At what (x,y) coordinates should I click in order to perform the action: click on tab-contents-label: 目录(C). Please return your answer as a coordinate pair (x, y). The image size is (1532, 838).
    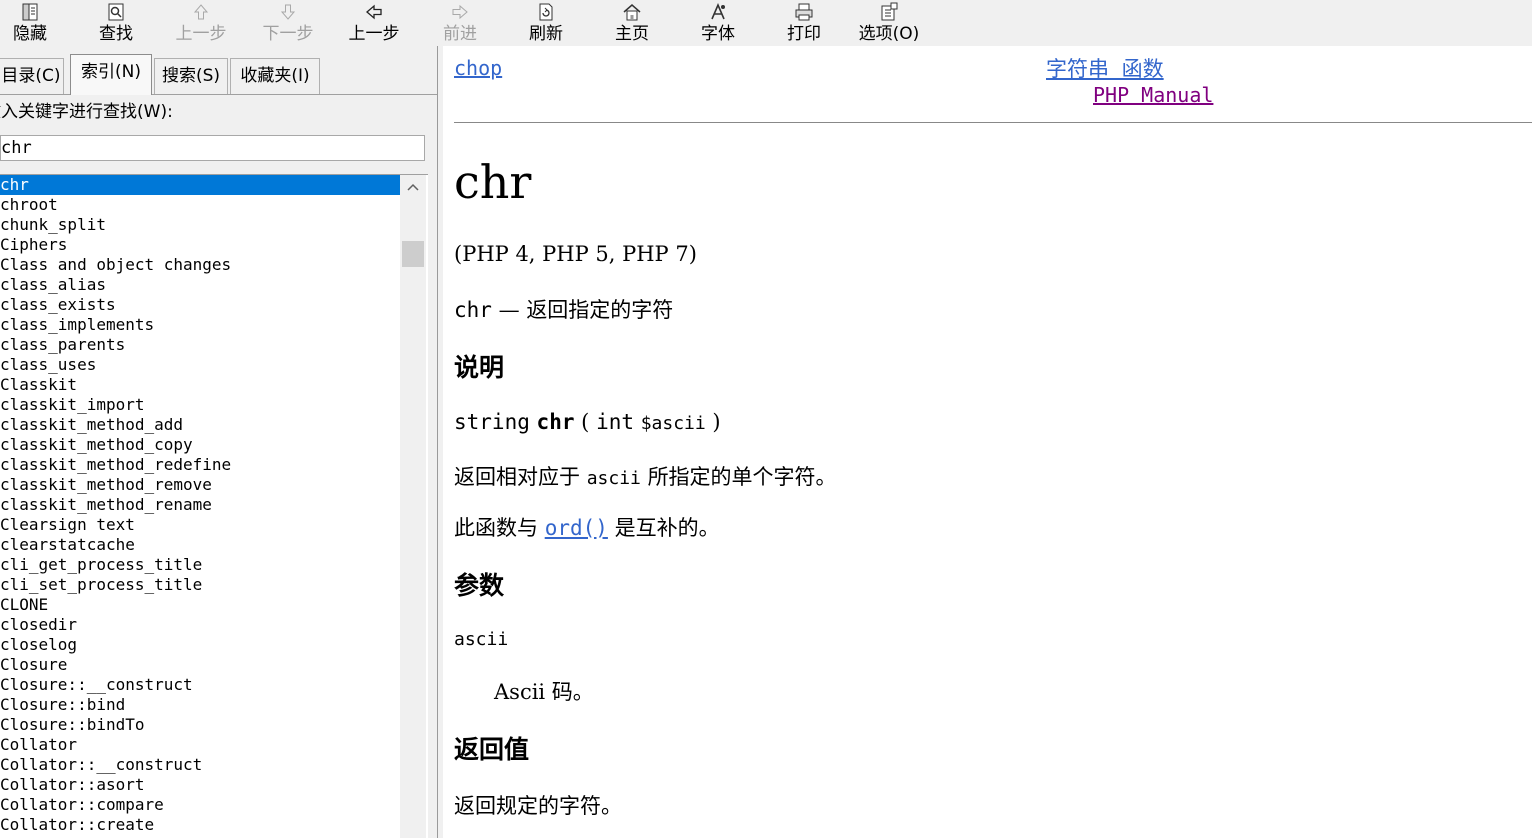
    Looking at the image, I should click on (31, 76).